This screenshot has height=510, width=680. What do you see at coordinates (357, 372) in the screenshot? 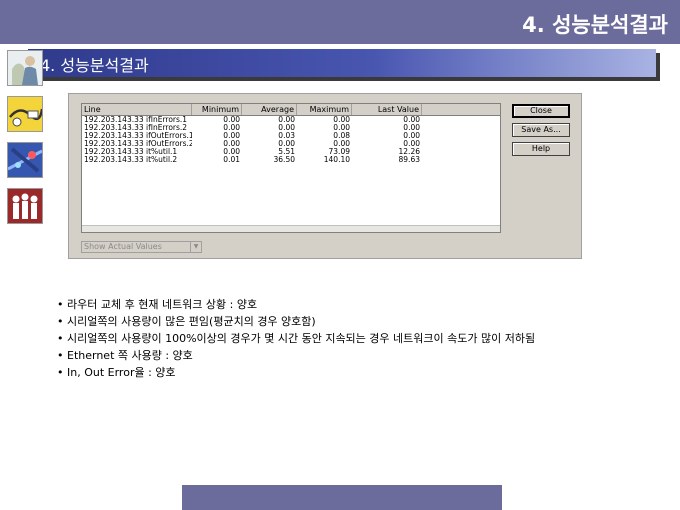
I see `bullet-item: In, Out Error율 : 양호` at bounding box center [357, 372].